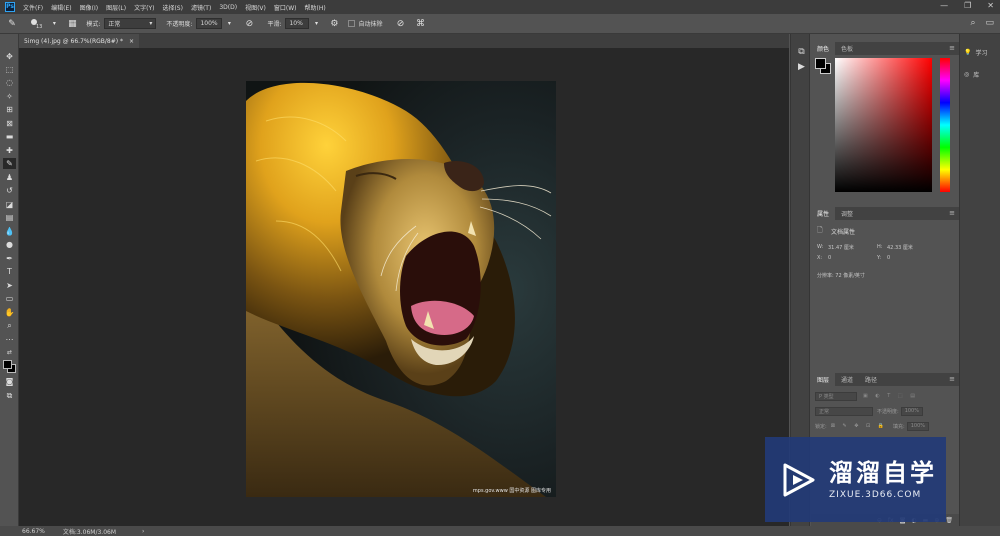 The height and width of the screenshot is (536, 1000). What do you see at coordinates (249, 24) in the screenshot?
I see `pressure-opacity-icon: ⊘` at bounding box center [249, 24].